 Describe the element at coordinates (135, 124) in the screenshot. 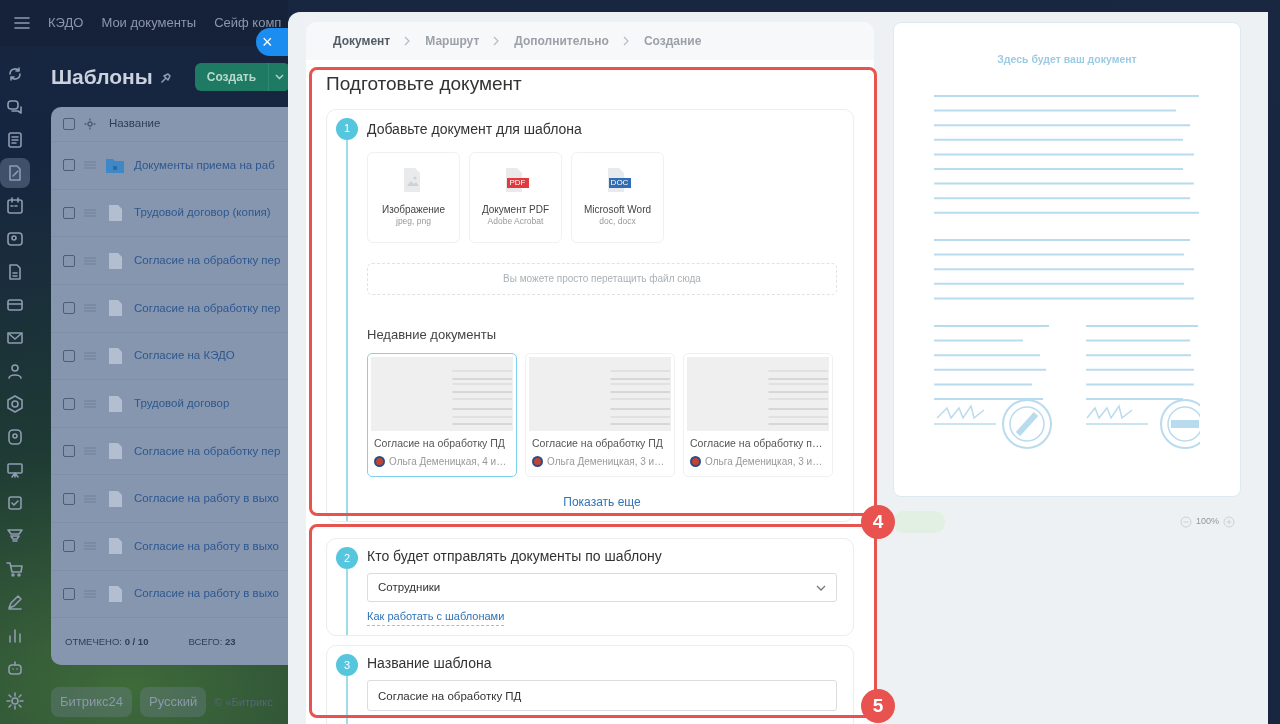

I see `column-header: Название` at that location.